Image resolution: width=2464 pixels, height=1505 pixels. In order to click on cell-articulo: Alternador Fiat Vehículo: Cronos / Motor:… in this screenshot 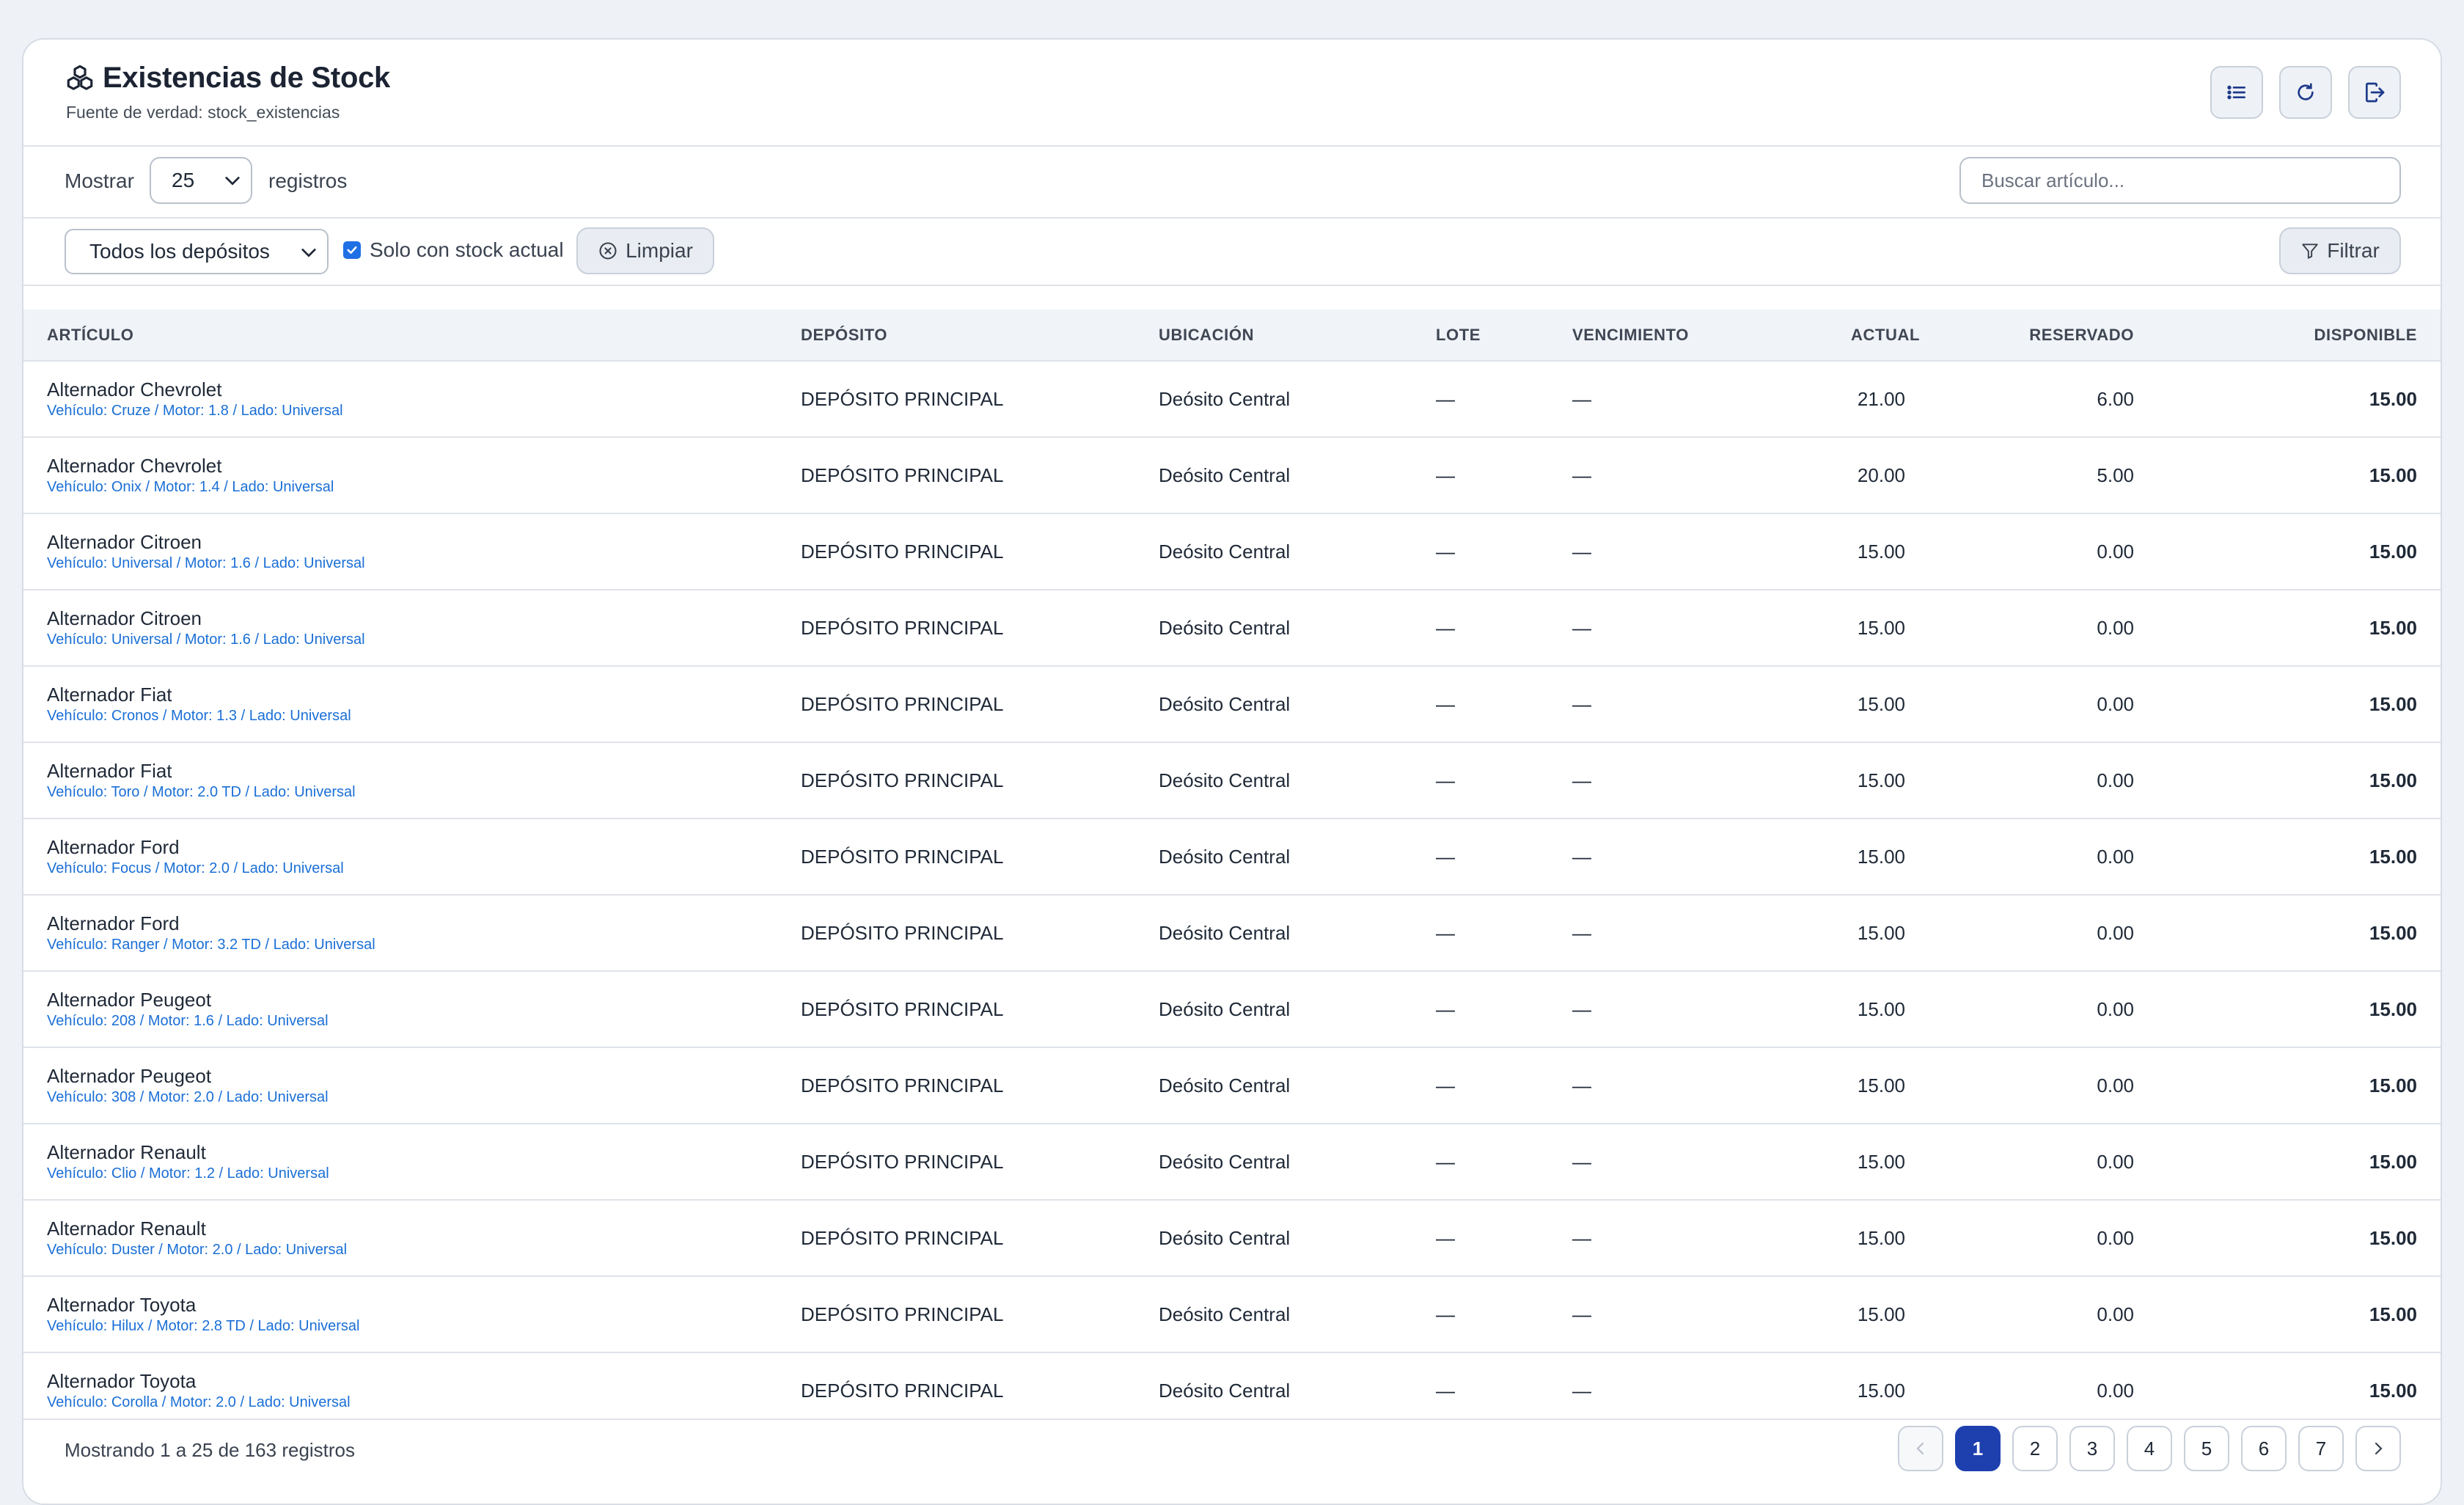, I will do `click(412, 704)`.